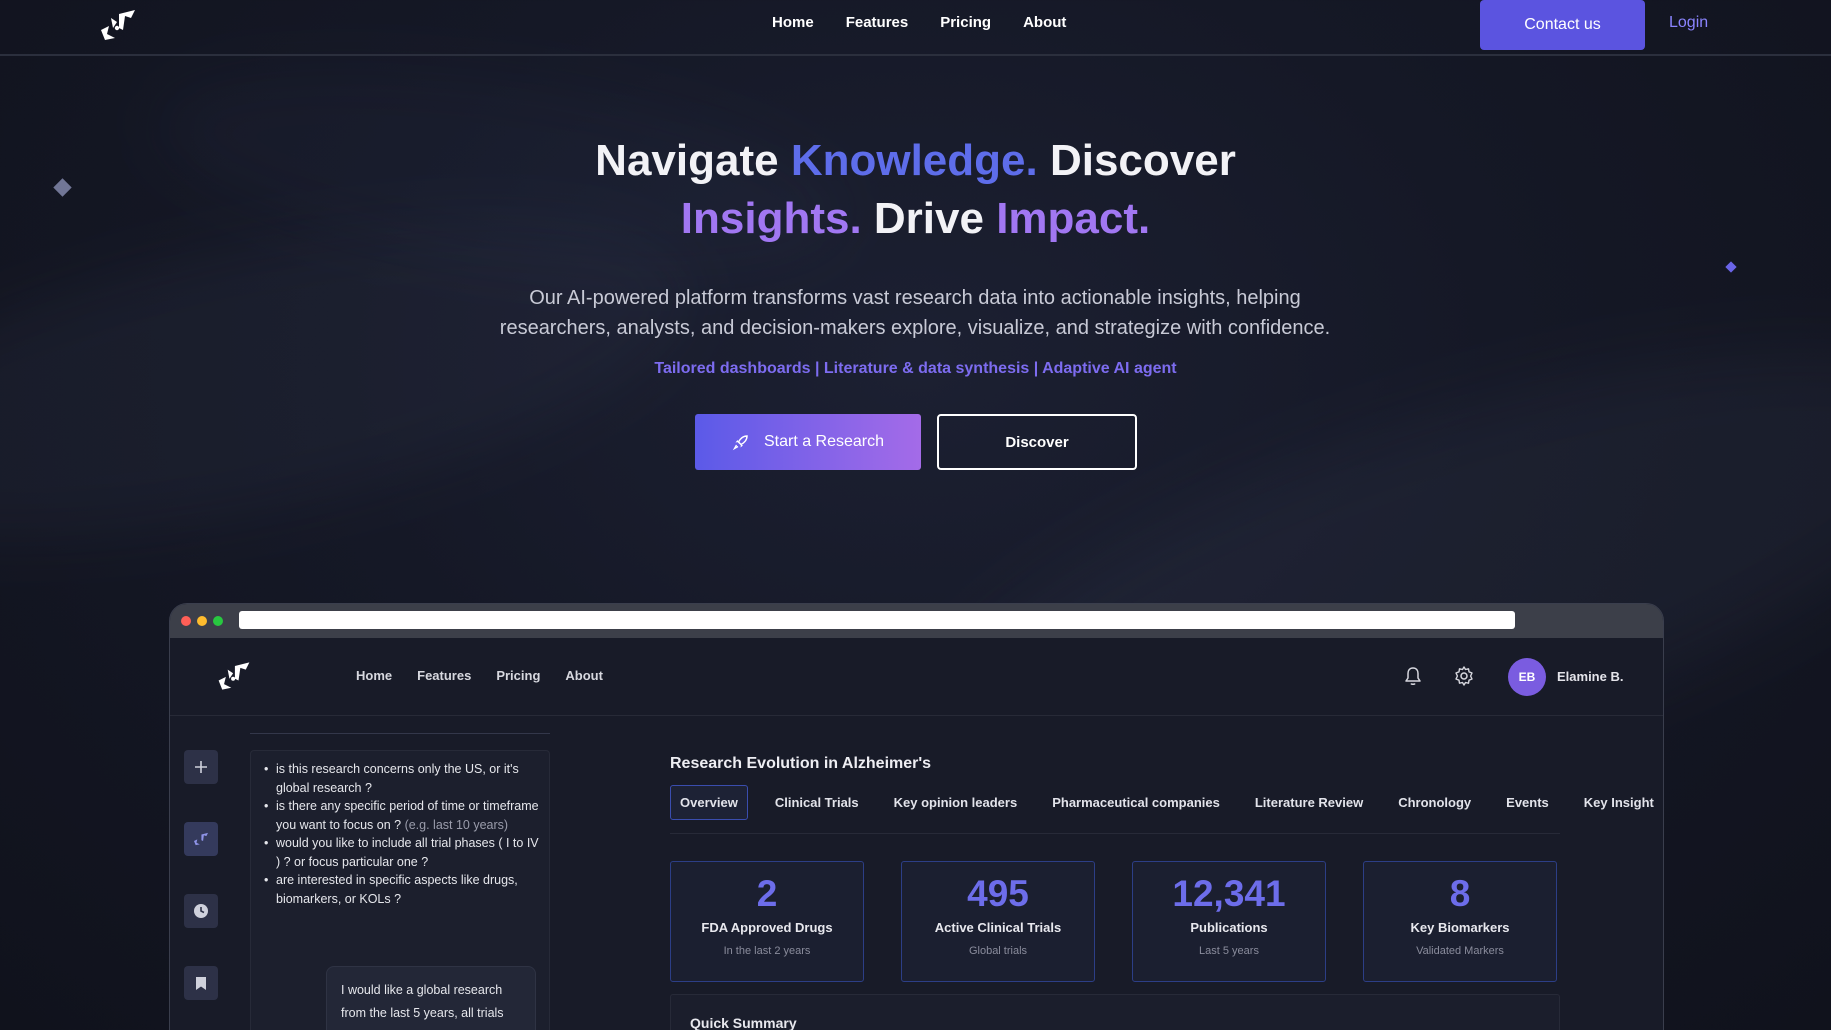 The width and height of the screenshot is (1831, 1030). I want to click on window-minimize-icon, so click(202, 621).